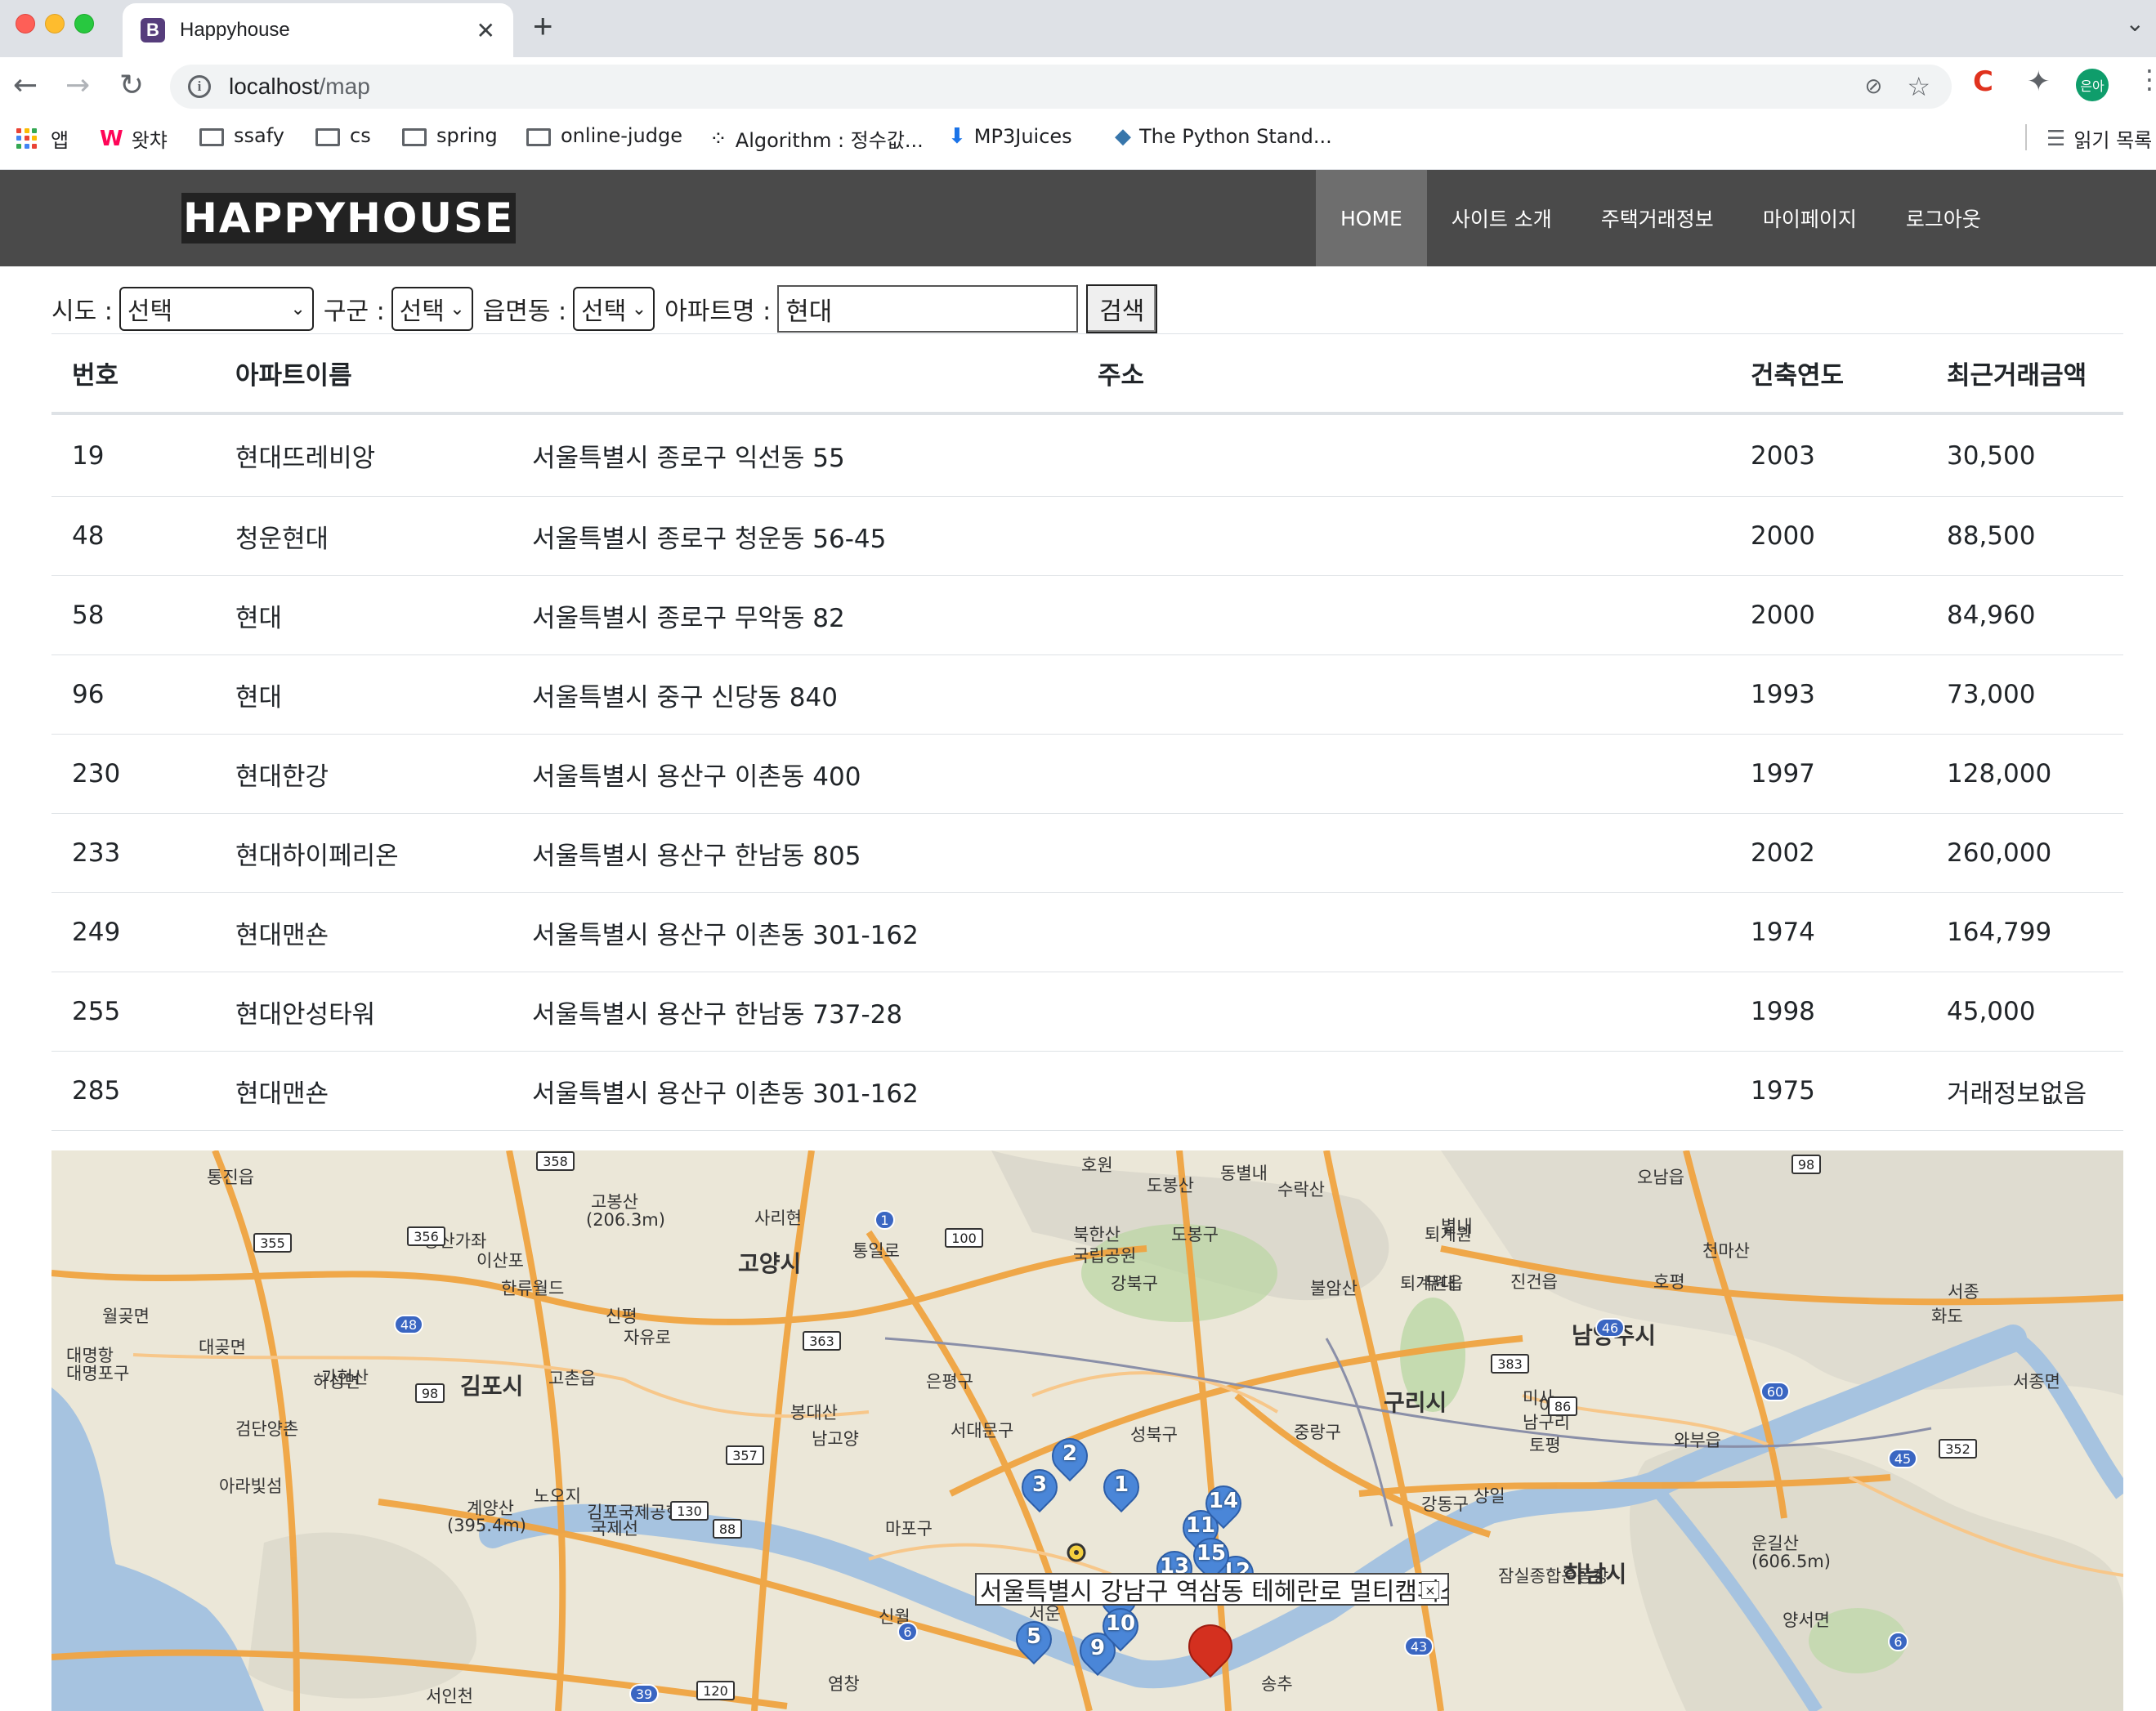 This screenshot has width=2156, height=1711. What do you see at coordinates (928, 309) in the screenshot?
I see `apt-name-input: 현대` at bounding box center [928, 309].